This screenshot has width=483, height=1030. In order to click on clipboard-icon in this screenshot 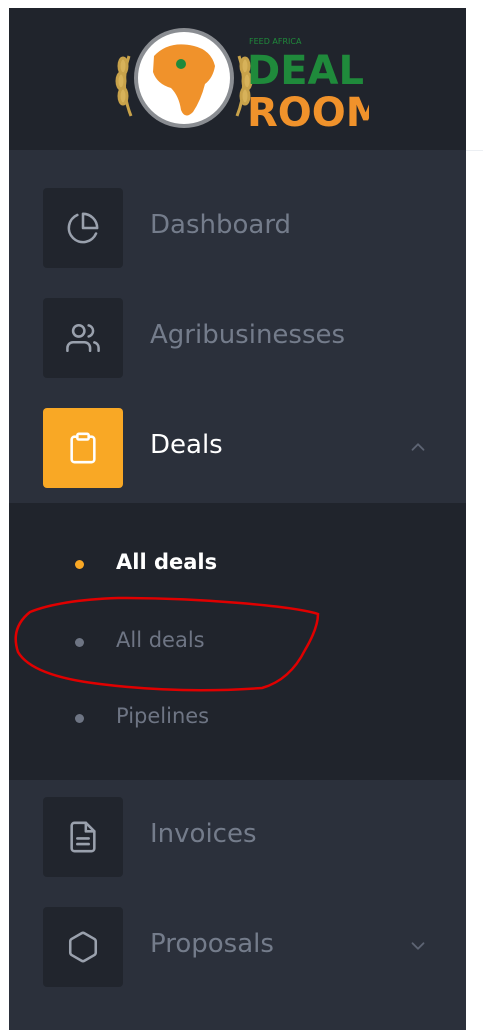, I will do `click(83, 448)`.